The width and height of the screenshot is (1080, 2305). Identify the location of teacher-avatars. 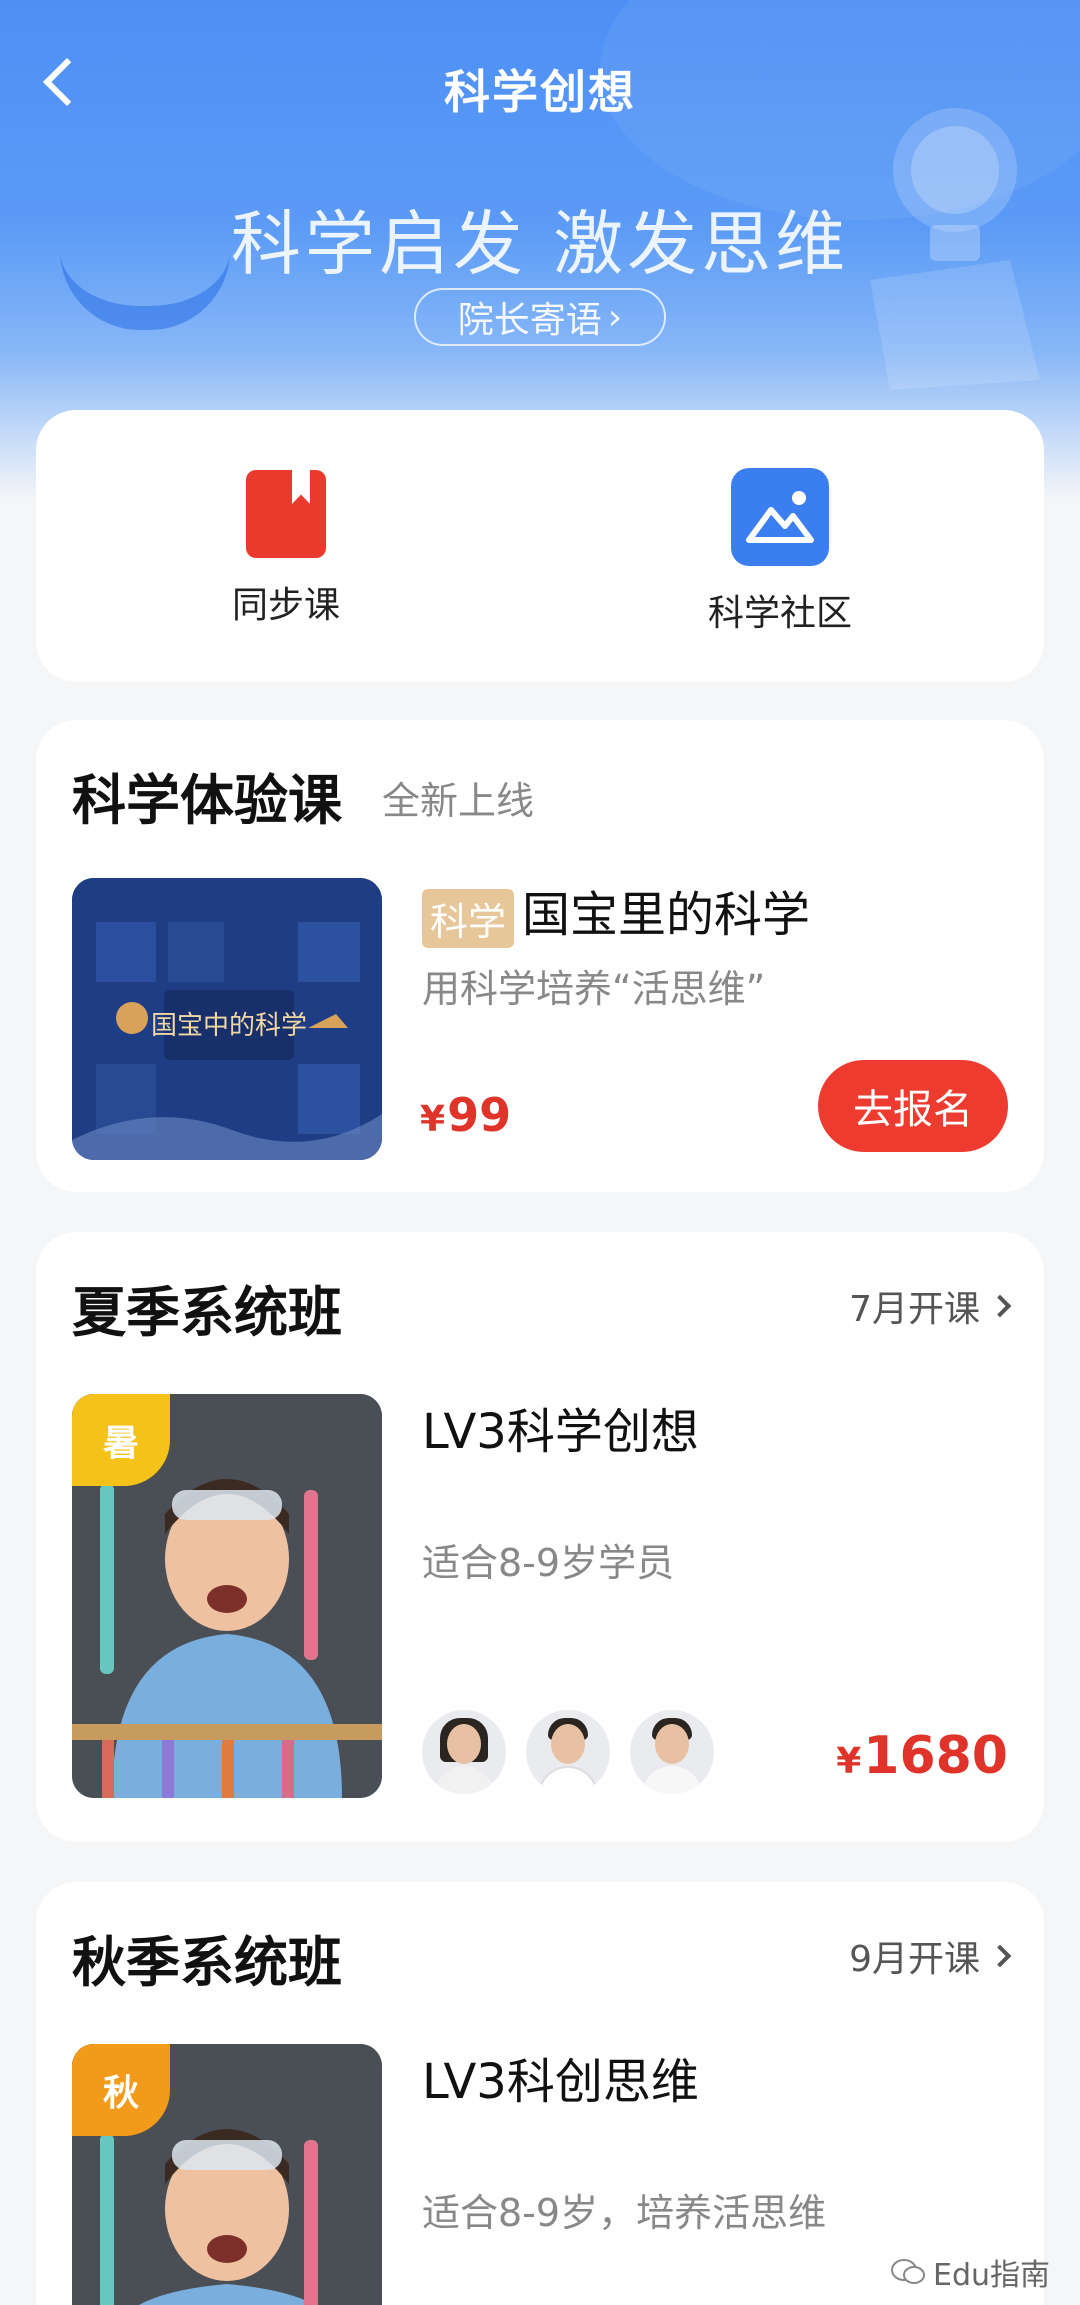
(568, 1752).